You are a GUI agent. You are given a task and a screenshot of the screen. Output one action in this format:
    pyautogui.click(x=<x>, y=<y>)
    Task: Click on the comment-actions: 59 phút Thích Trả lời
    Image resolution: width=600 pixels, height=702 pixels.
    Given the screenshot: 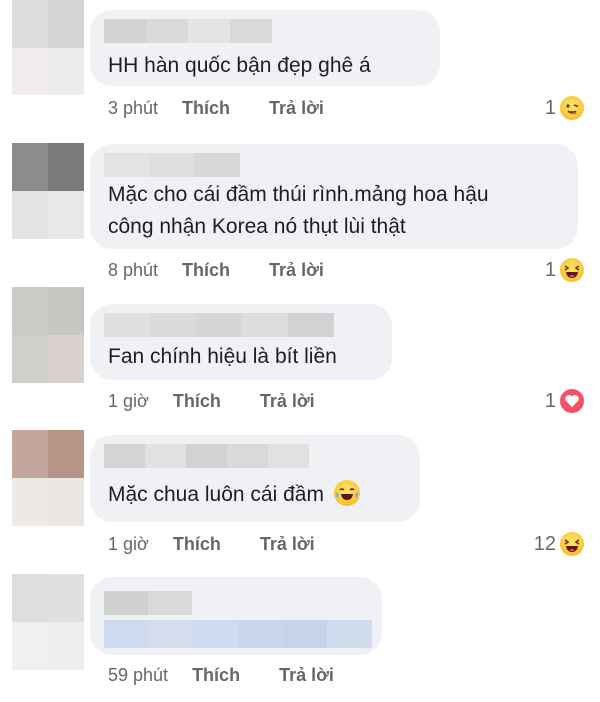 What is the action you would take?
    pyautogui.click(x=221, y=675)
    